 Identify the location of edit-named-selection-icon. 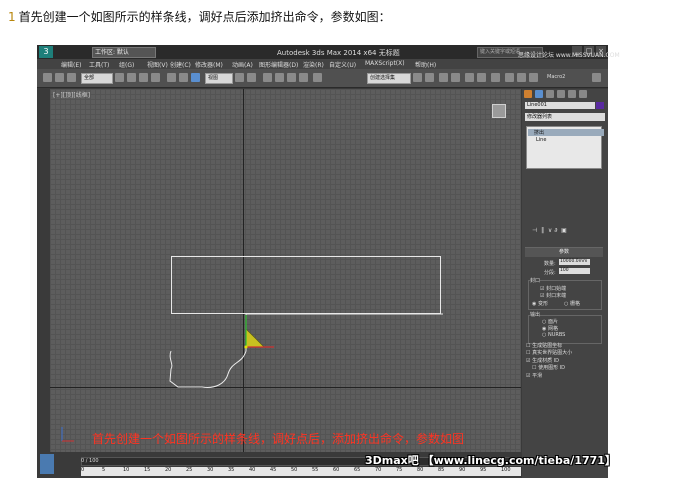
(317, 77).